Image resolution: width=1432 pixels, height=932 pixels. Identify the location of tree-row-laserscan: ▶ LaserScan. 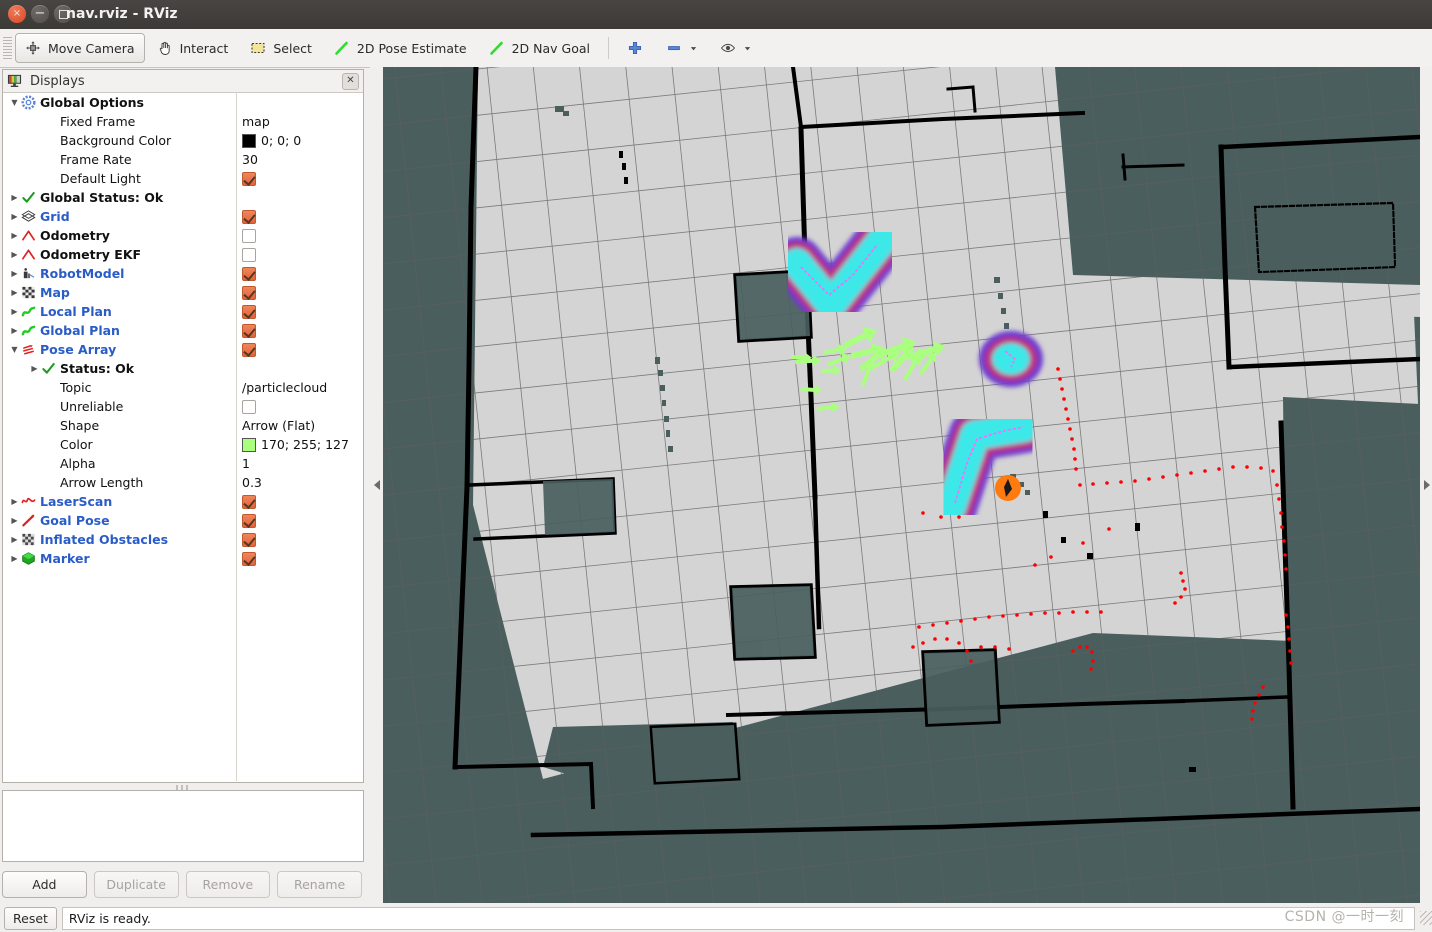
(183, 501).